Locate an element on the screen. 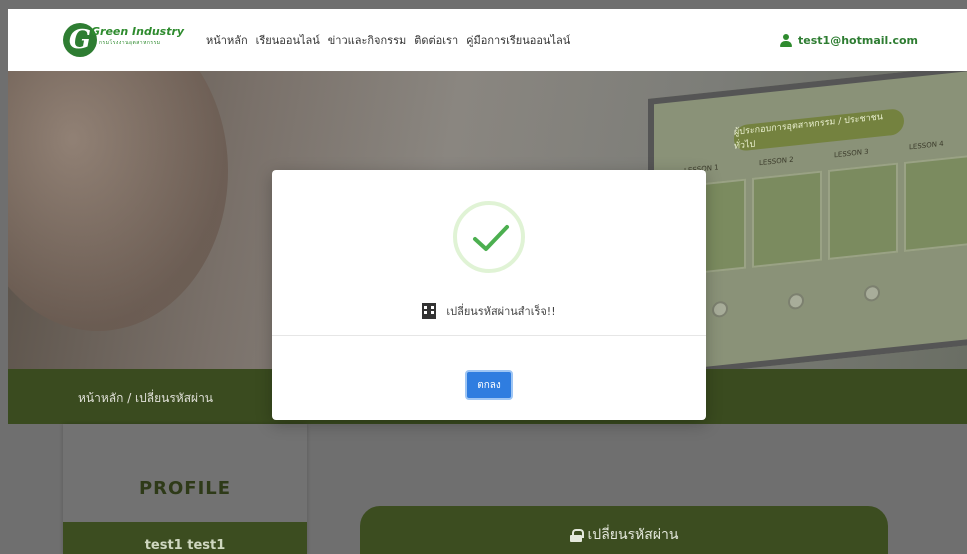  hero-screen-title: ผู้ประกอบการอุตสาหกรรม / ประชาชนทั่วไป is located at coordinates (819, 129).